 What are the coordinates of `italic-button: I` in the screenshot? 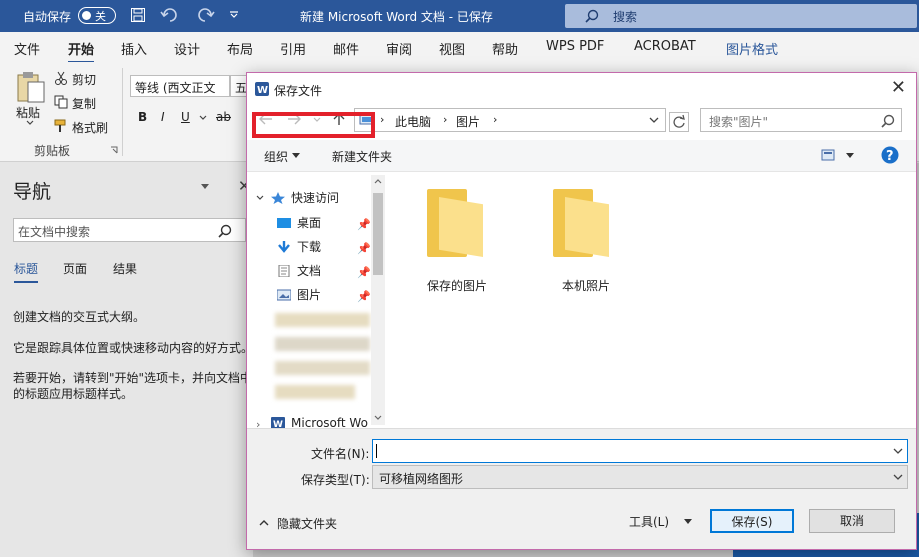 It's located at (163, 117).